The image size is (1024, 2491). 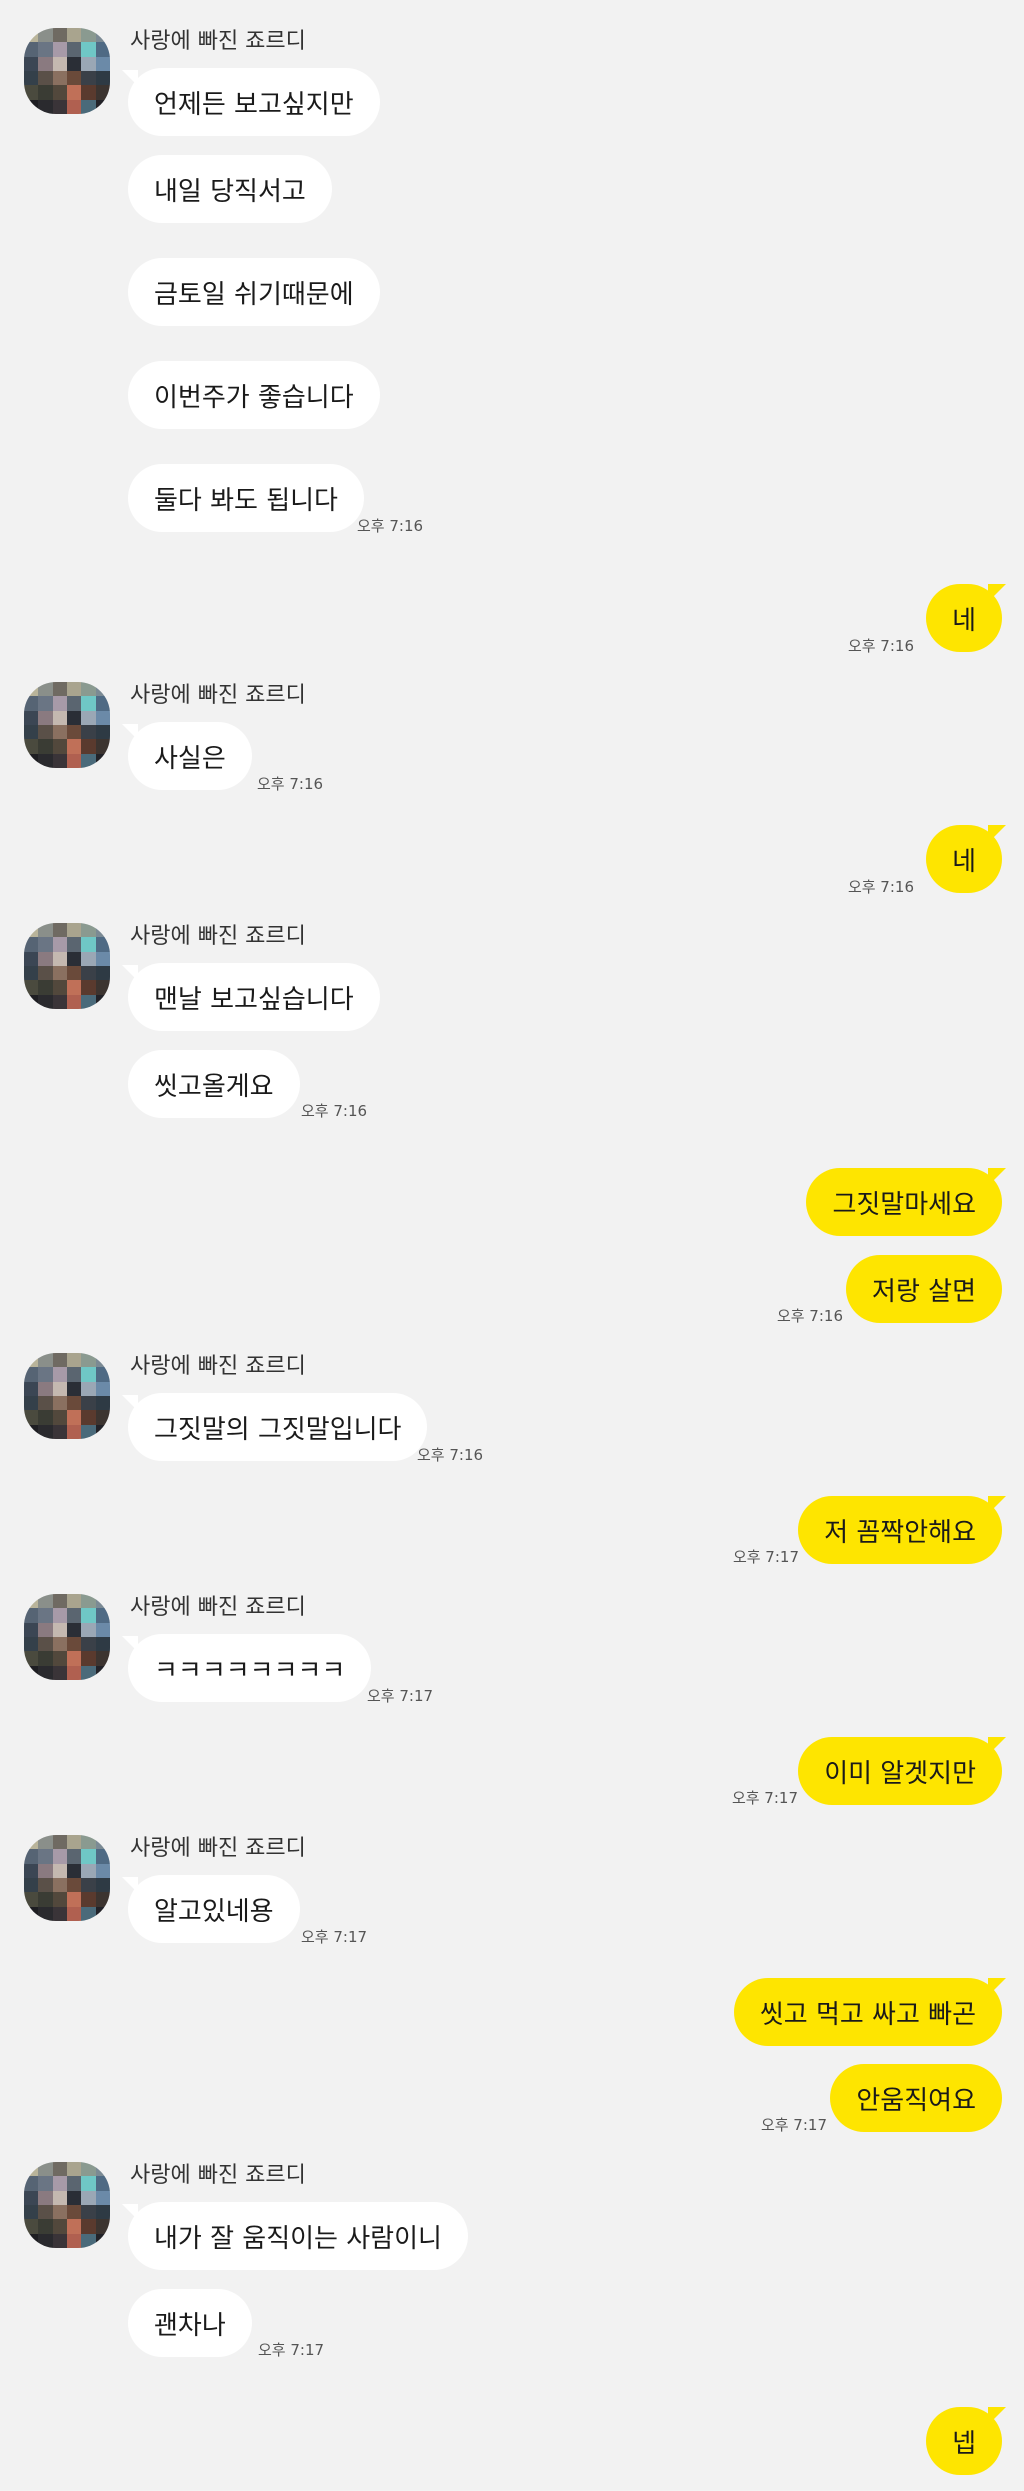 I want to click on incoming-message: 내일 당직서고, so click(x=230, y=189).